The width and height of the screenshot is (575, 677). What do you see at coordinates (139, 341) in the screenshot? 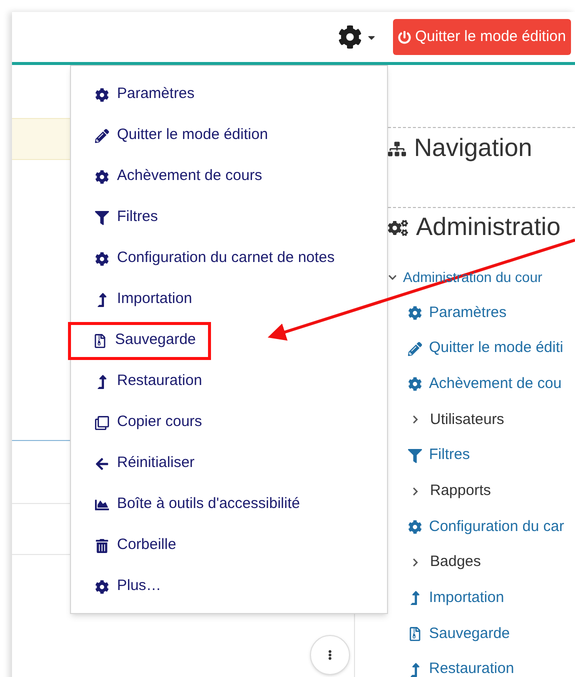
I see `menu-item: Sauvegarde` at bounding box center [139, 341].